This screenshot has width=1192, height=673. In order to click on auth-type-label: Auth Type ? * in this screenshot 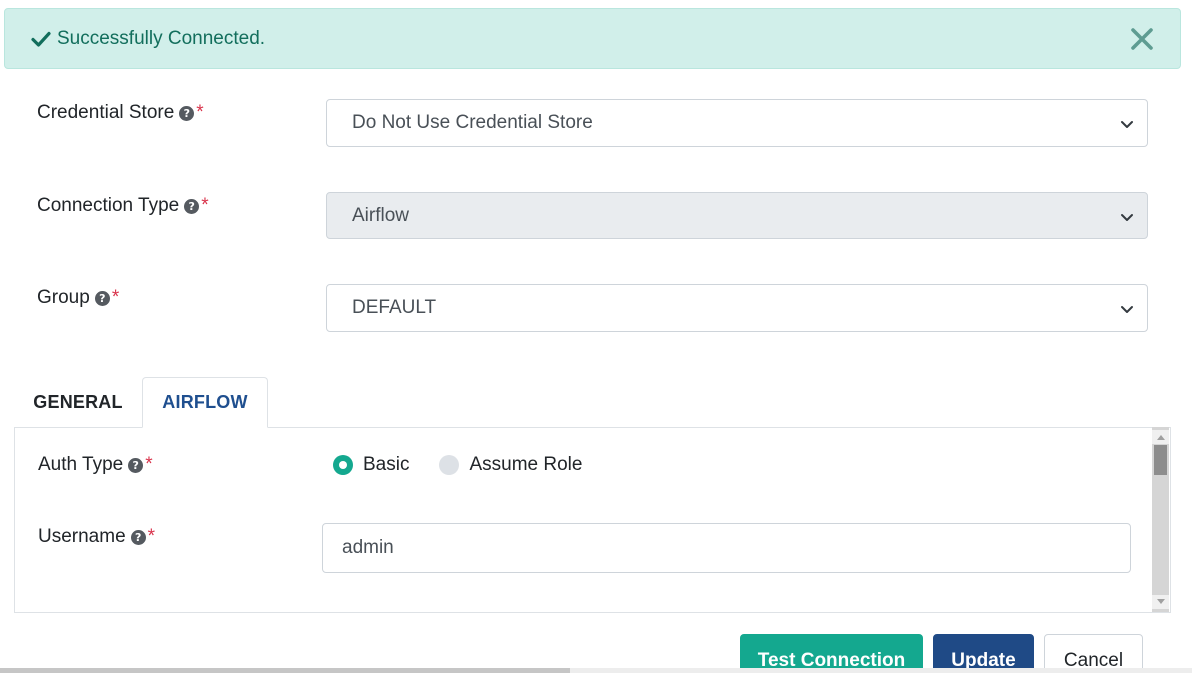, I will do `click(95, 465)`.